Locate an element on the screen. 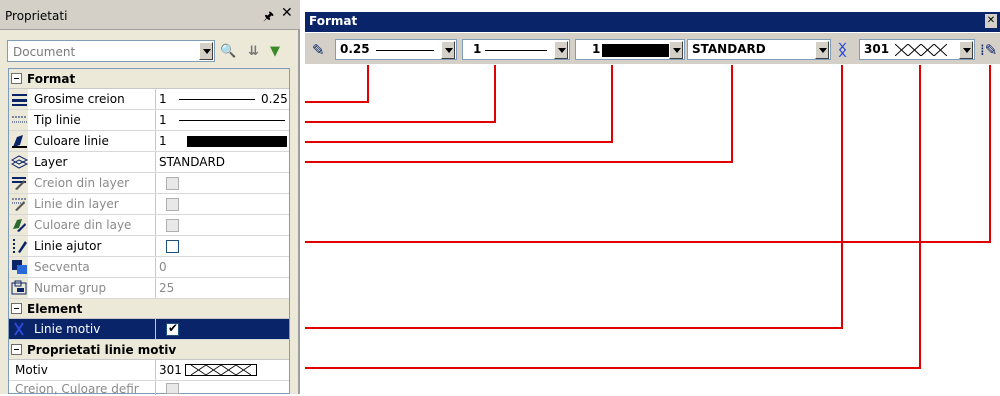  pen-thickness-icon is located at coordinates (19, 100).